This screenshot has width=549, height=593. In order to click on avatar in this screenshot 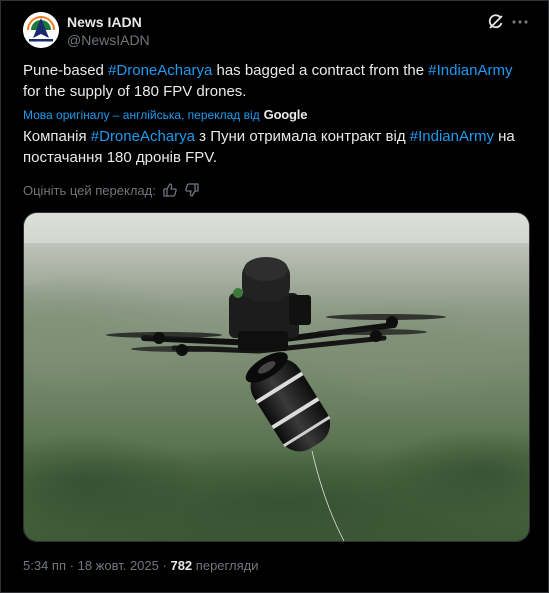, I will do `click(41, 30)`.